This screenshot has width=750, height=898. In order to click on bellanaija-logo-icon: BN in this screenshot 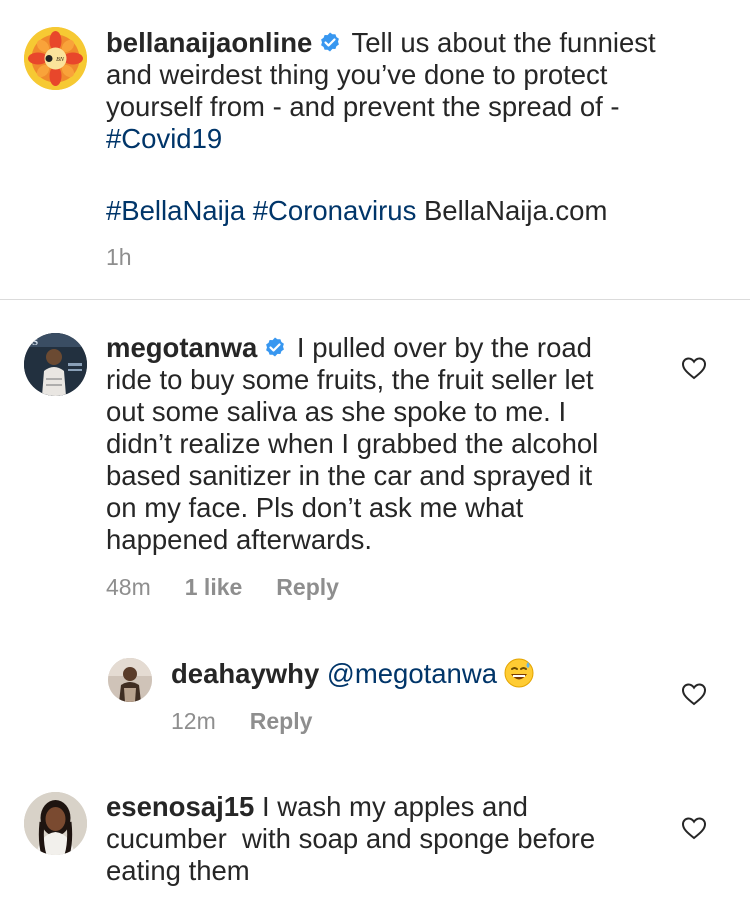, I will do `click(55, 58)`.